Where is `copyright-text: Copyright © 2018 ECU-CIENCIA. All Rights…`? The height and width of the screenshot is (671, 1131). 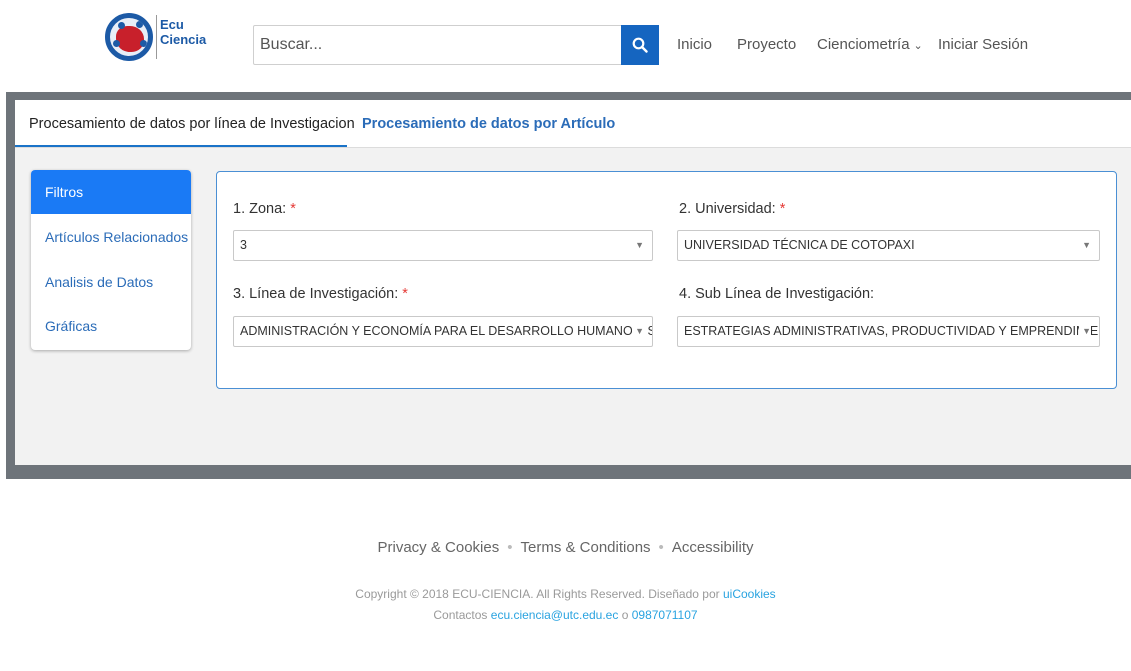
copyright-text: Copyright © 2018 ECU-CIENCIA. All Rights… is located at coordinates (565, 594).